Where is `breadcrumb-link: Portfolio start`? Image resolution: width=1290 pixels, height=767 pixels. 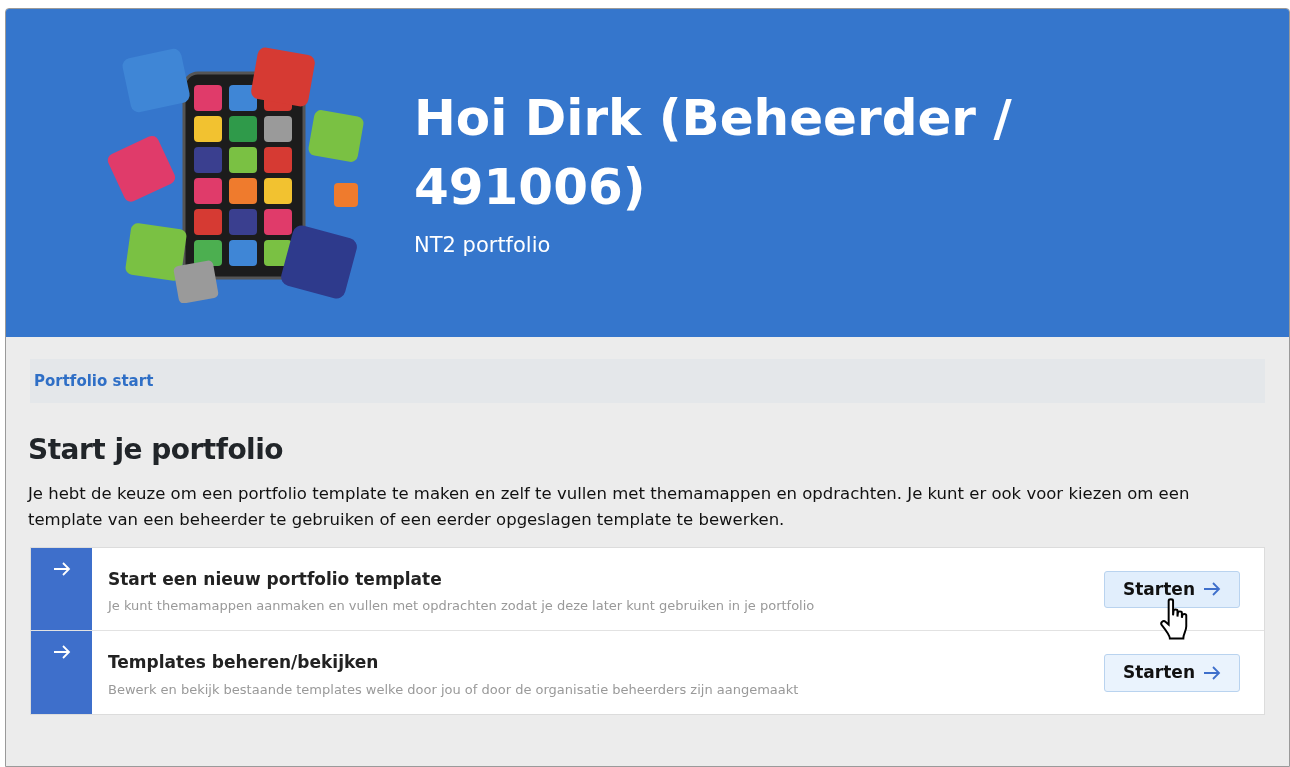
breadcrumb-link: Portfolio start is located at coordinates (92, 381).